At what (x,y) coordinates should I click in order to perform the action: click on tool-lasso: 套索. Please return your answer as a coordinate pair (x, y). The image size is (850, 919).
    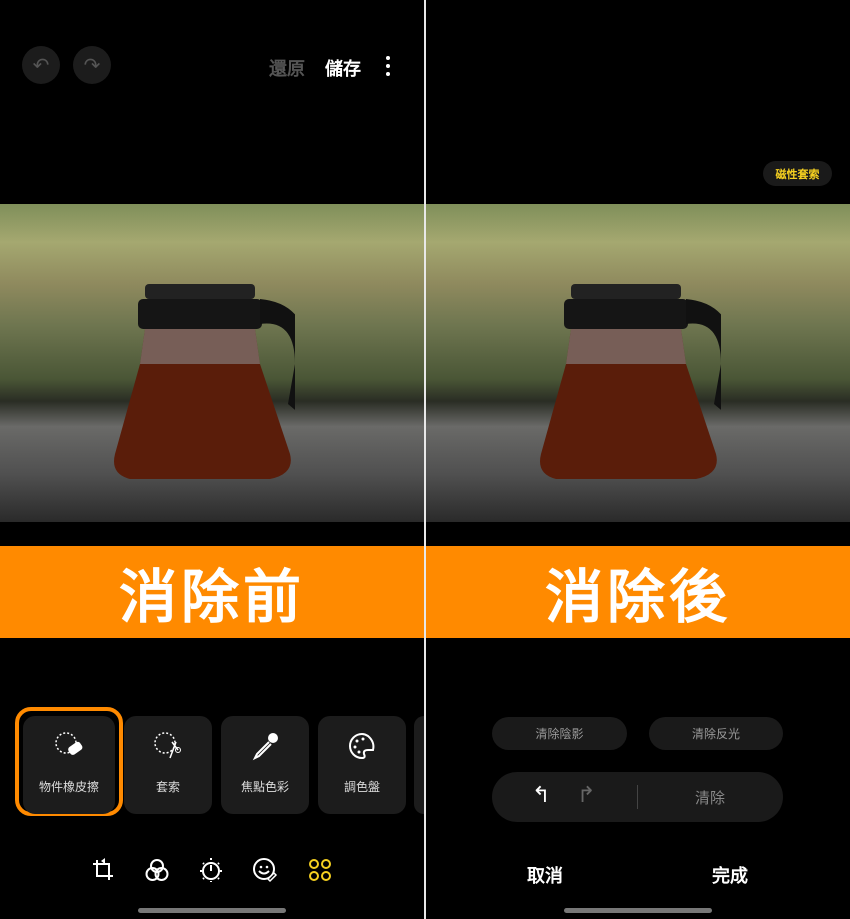
    Looking at the image, I should click on (168, 765).